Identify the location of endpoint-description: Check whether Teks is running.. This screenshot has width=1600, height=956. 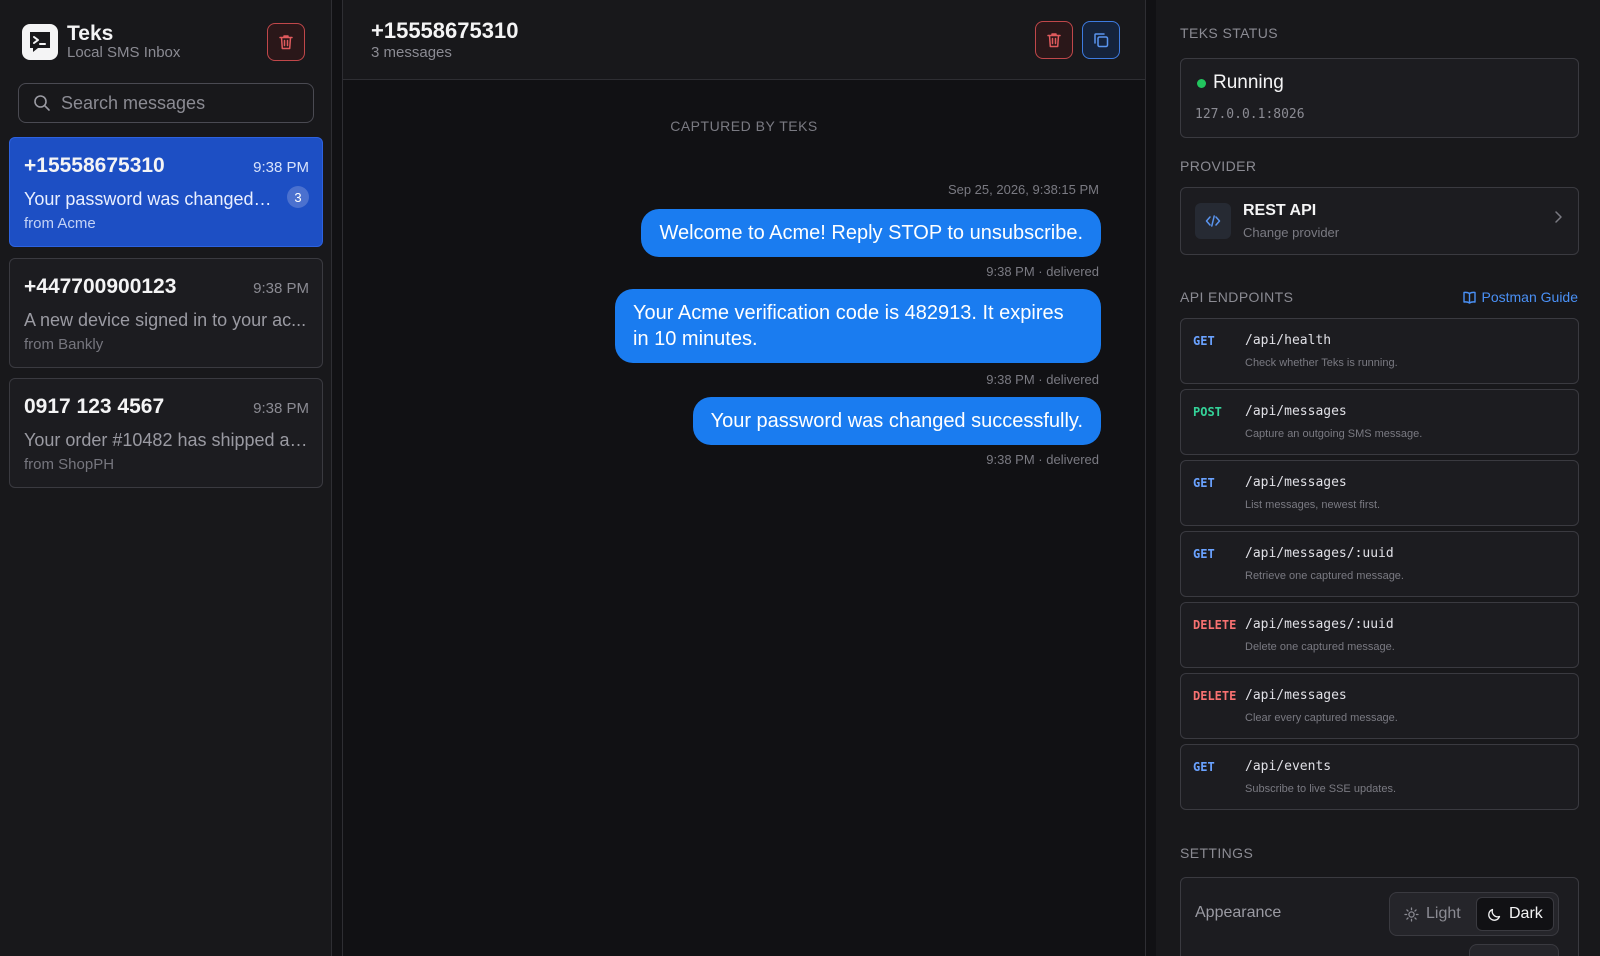
(1321, 363).